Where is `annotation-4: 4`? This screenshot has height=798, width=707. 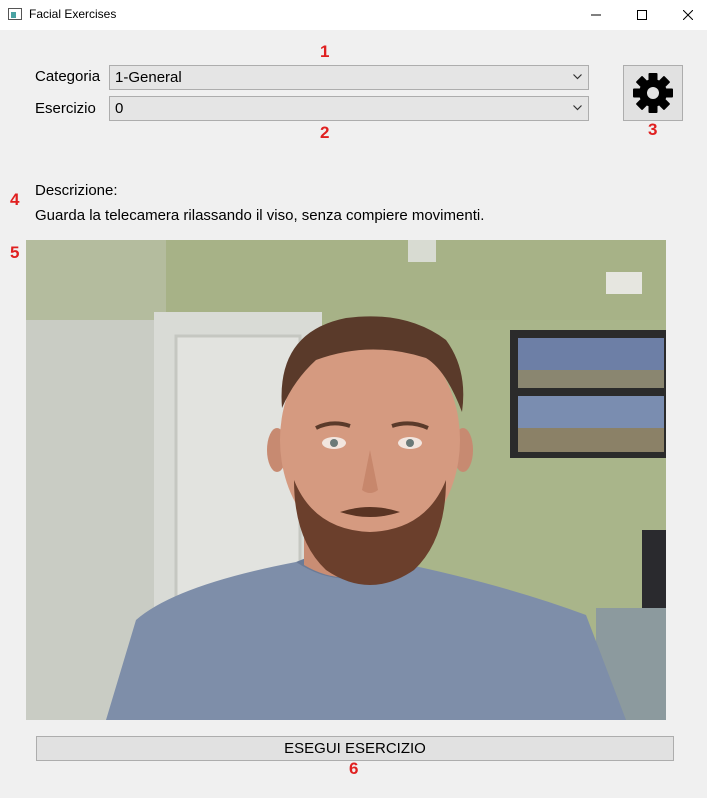
annotation-4: 4 is located at coordinates (15, 199).